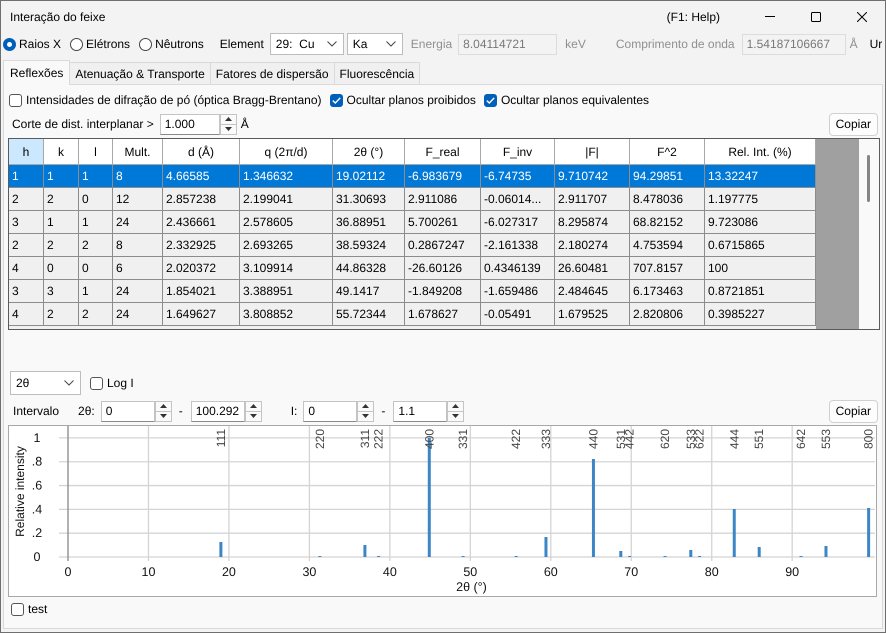  I want to click on column-header: |F|, so click(592, 151).